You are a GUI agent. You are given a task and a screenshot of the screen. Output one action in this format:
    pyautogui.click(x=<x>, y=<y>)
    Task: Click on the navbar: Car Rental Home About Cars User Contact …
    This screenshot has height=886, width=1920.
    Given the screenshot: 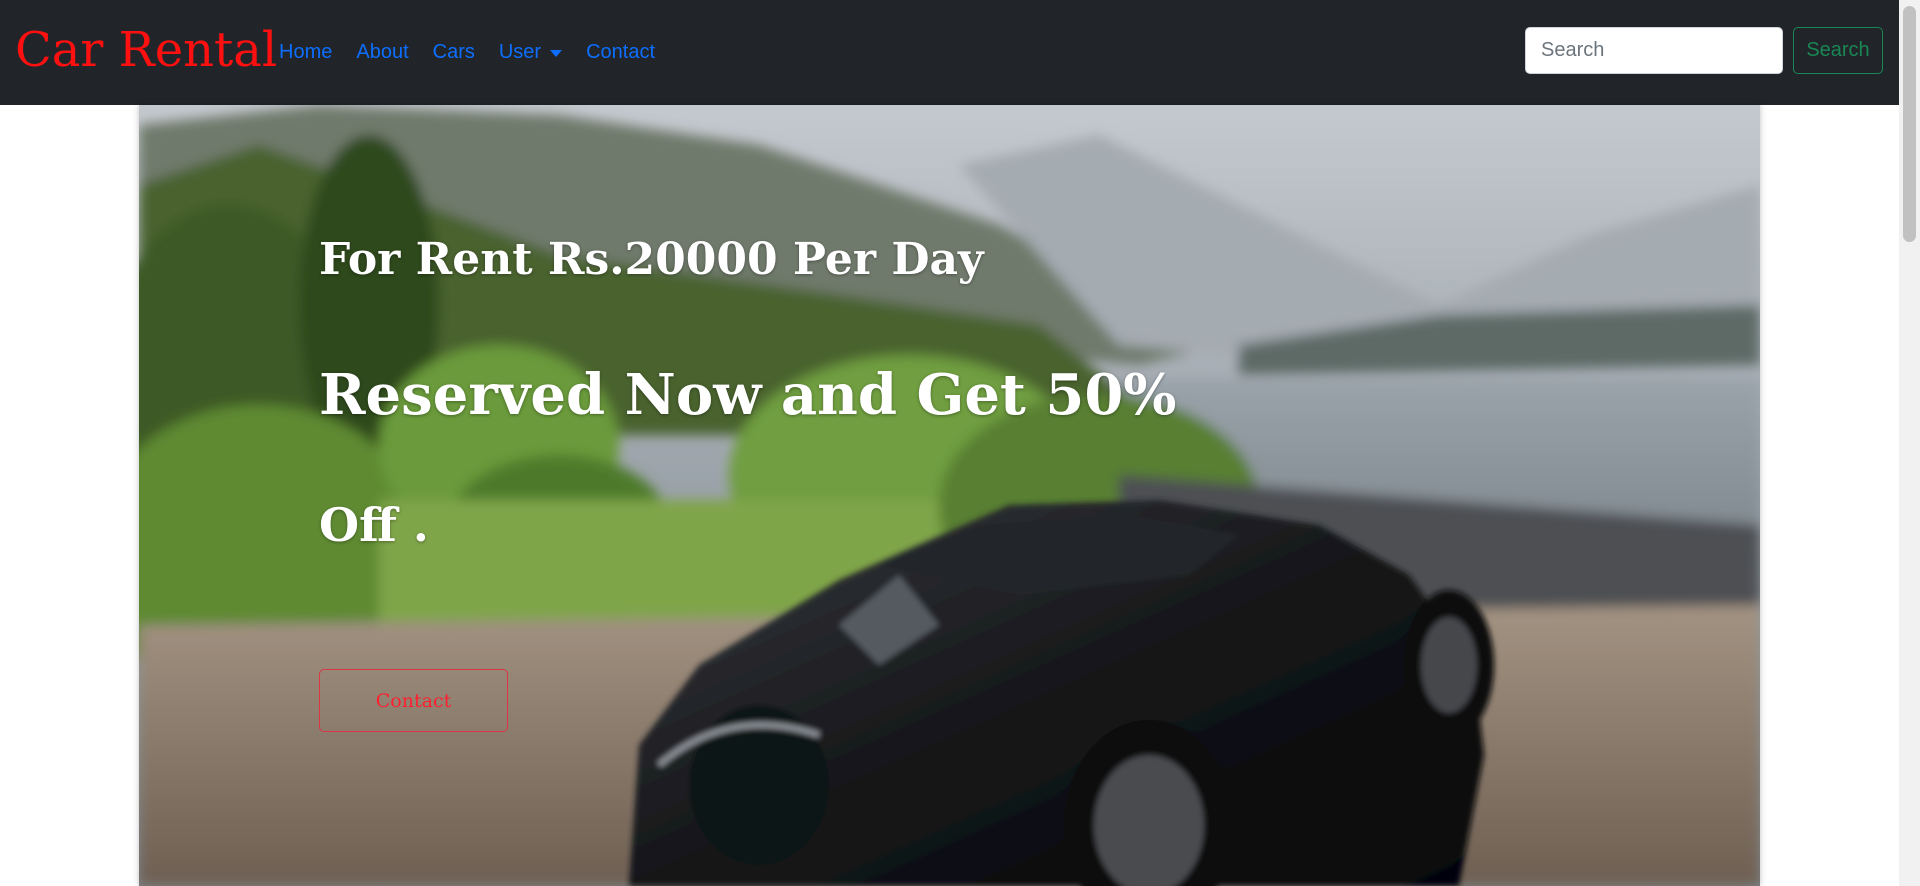 What is the action you would take?
    pyautogui.click(x=949, y=52)
    